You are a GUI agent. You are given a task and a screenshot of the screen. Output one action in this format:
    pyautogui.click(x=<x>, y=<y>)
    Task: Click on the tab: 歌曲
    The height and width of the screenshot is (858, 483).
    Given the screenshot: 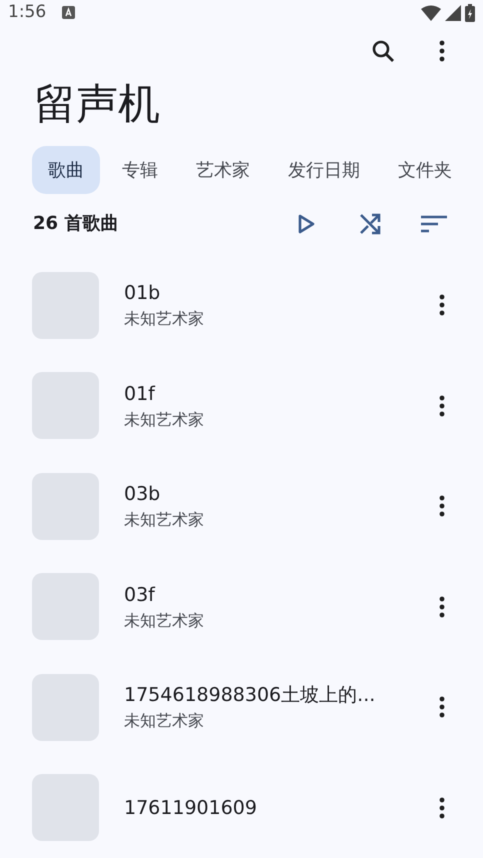 What is the action you would take?
    pyautogui.click(x=66, y=170)
    